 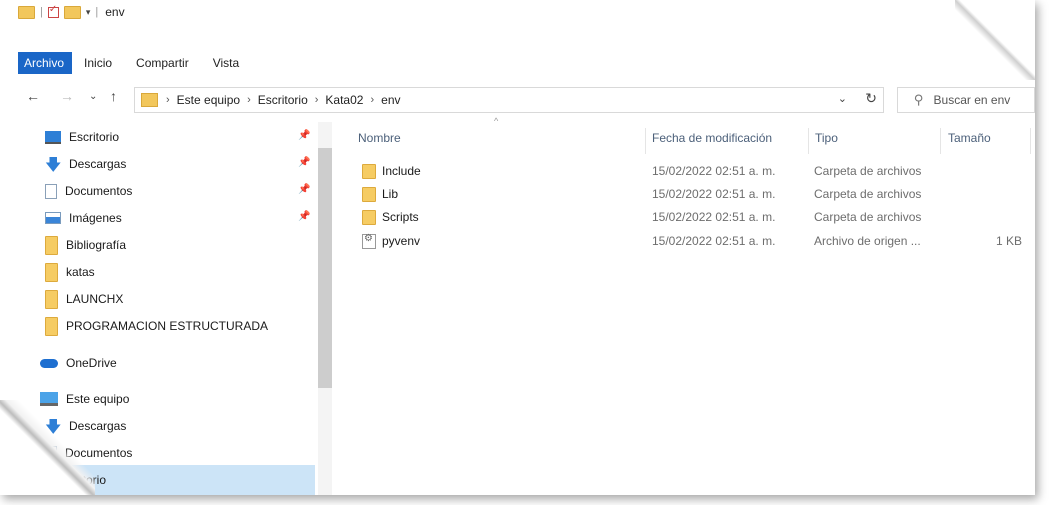 What do you see at coordinates (390, 194) in the screenshot?
I see `file-name: Lib` at bounding box center [390, 194].